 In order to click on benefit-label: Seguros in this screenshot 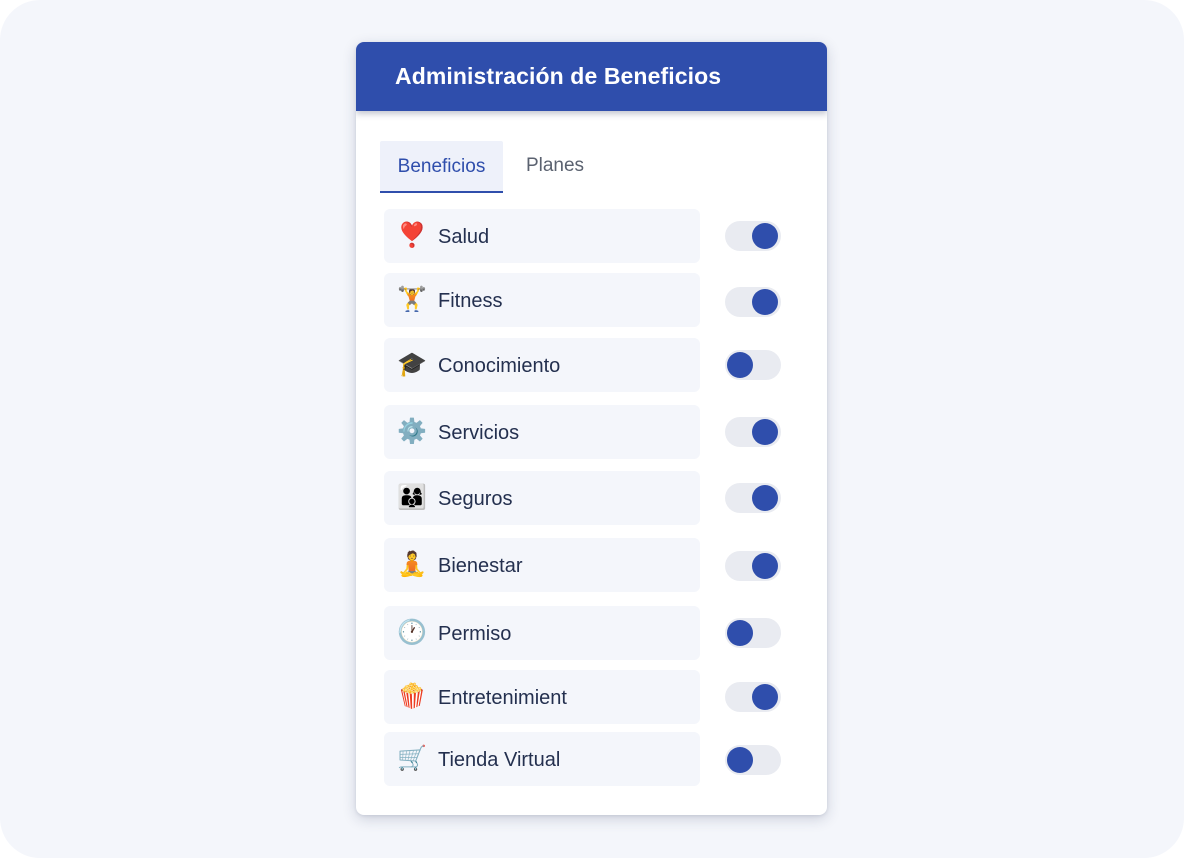, I will do `click(475, 499)`.